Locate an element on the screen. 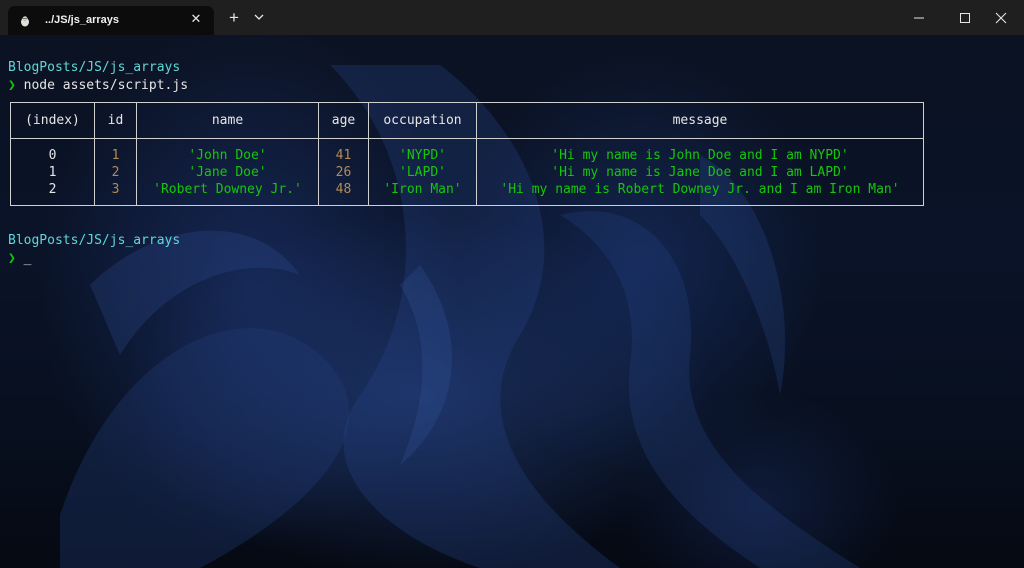 The width and height of the screenshot is (1024, 568). table-cell-index: 2 is located at coordinates (52, 189).